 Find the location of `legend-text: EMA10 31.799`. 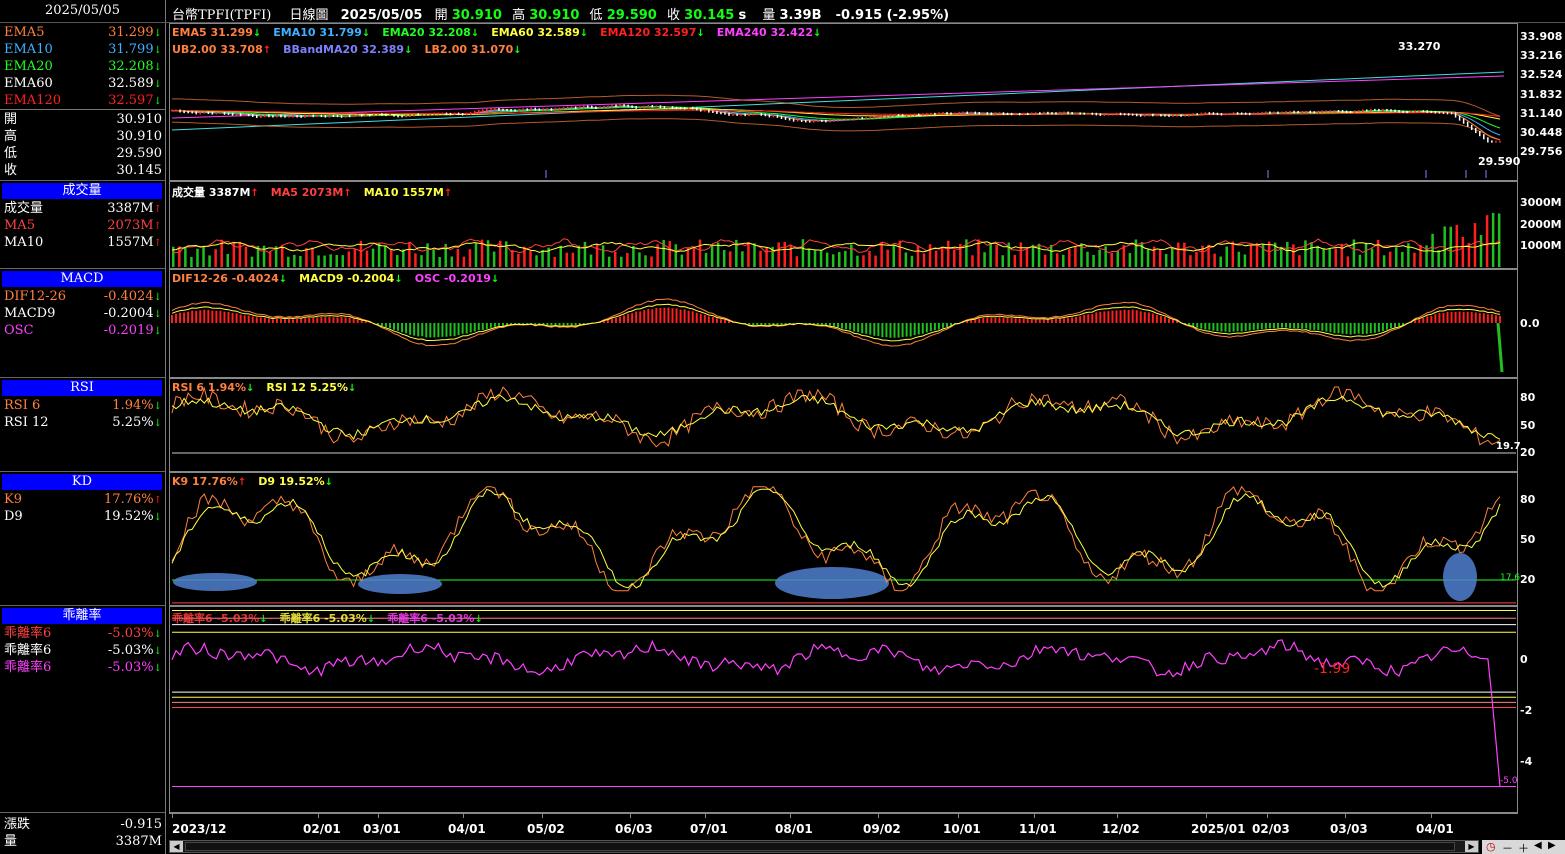

legend-text: EMA10 31.799 is located at coordinates (317, 32).